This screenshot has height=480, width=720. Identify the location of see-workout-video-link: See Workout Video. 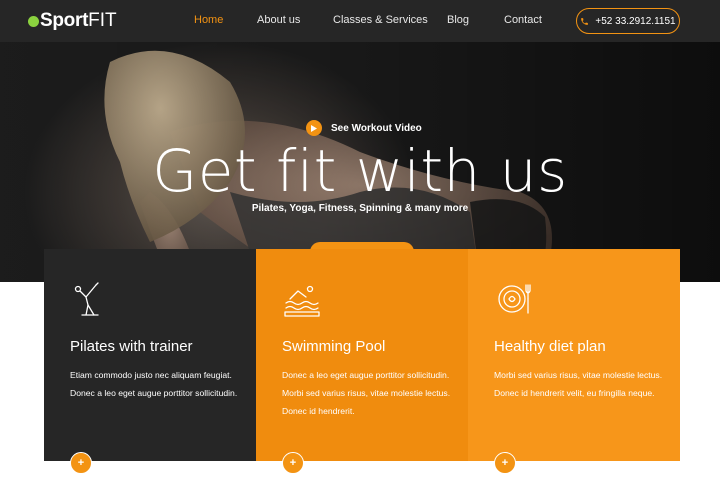
(364, 128).